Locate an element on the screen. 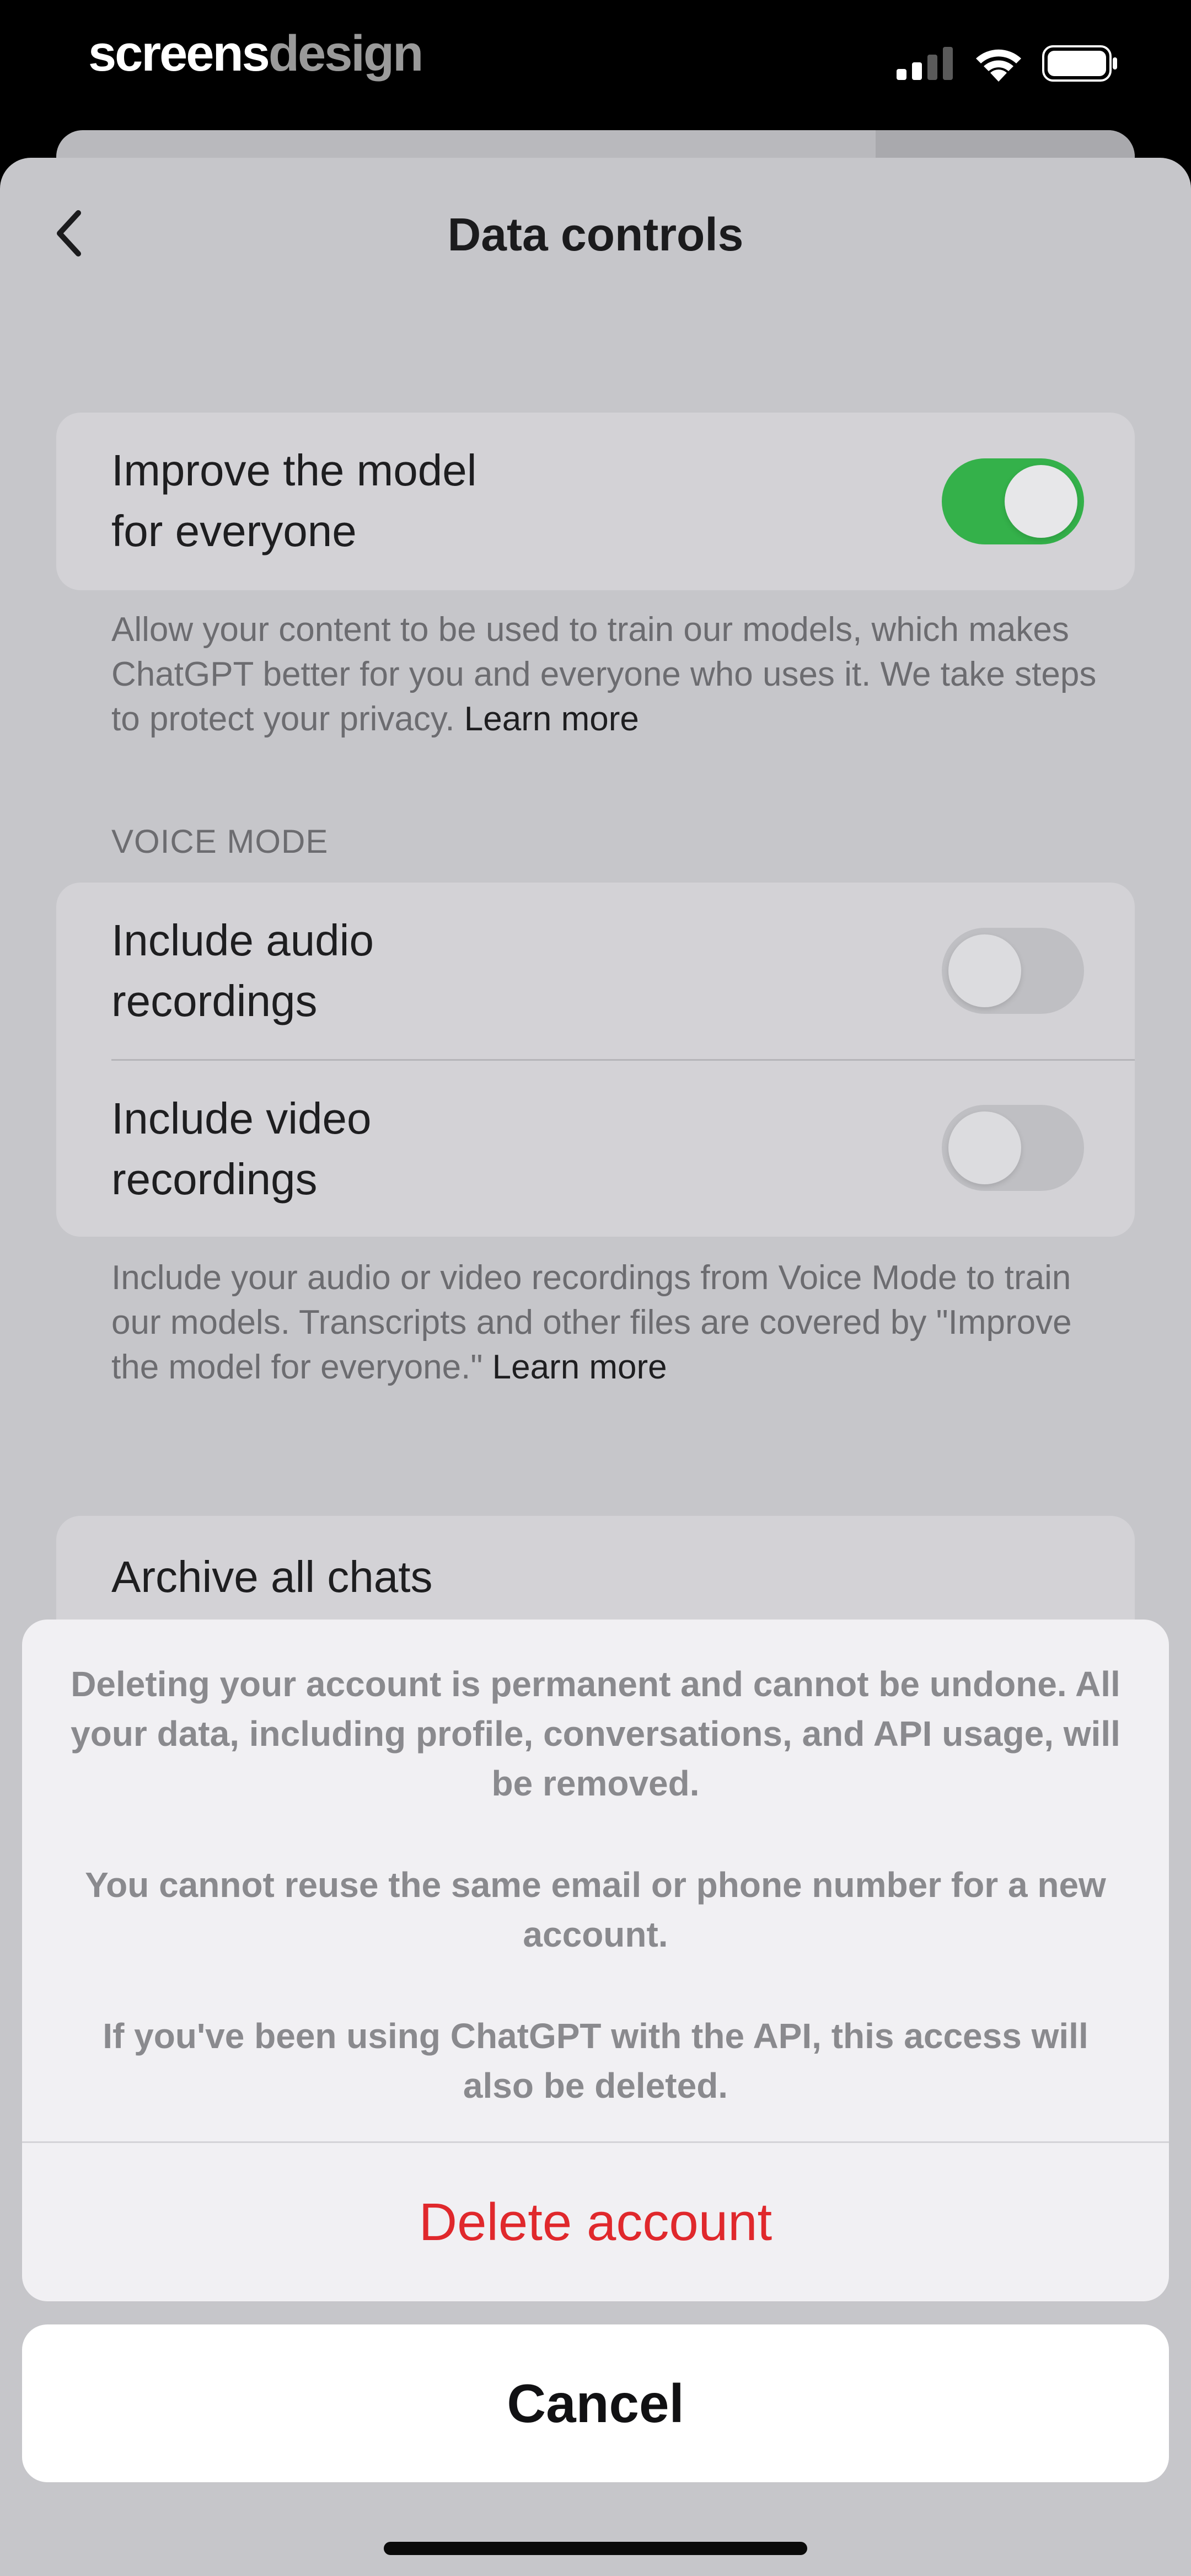 This screenshot has width=1191, height=2576. improve-model-label-line2: for everyone is located at coordinates (234, 530).